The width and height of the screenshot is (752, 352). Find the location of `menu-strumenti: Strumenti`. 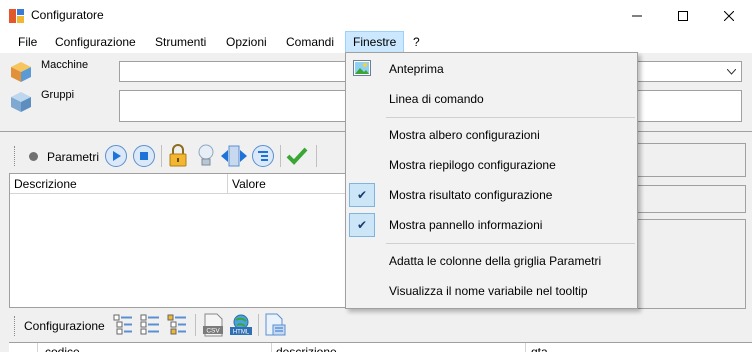

menu-strumenti: Strumenti is located at coordinates (180, 42).